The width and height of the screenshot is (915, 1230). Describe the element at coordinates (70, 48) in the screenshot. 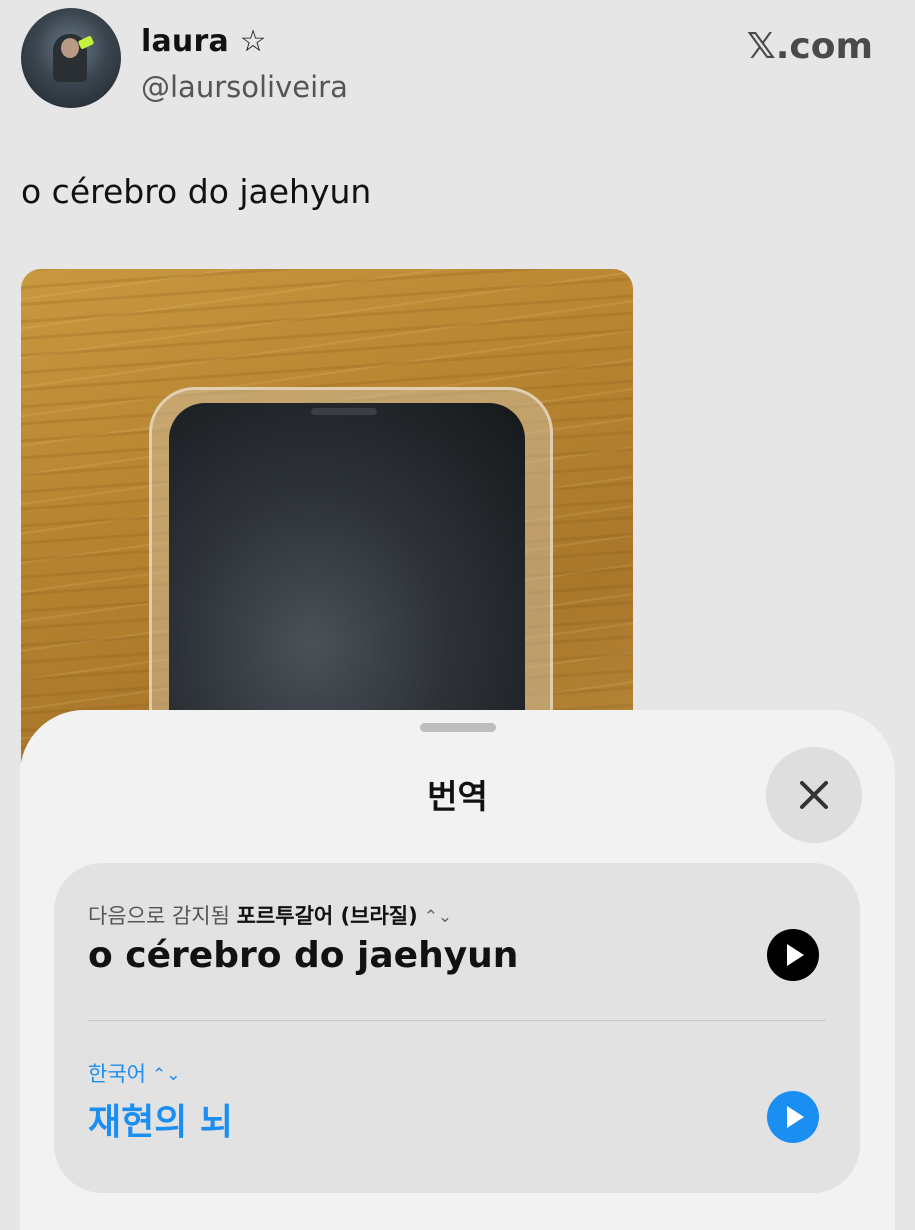

I see `avatar-face` at that location.